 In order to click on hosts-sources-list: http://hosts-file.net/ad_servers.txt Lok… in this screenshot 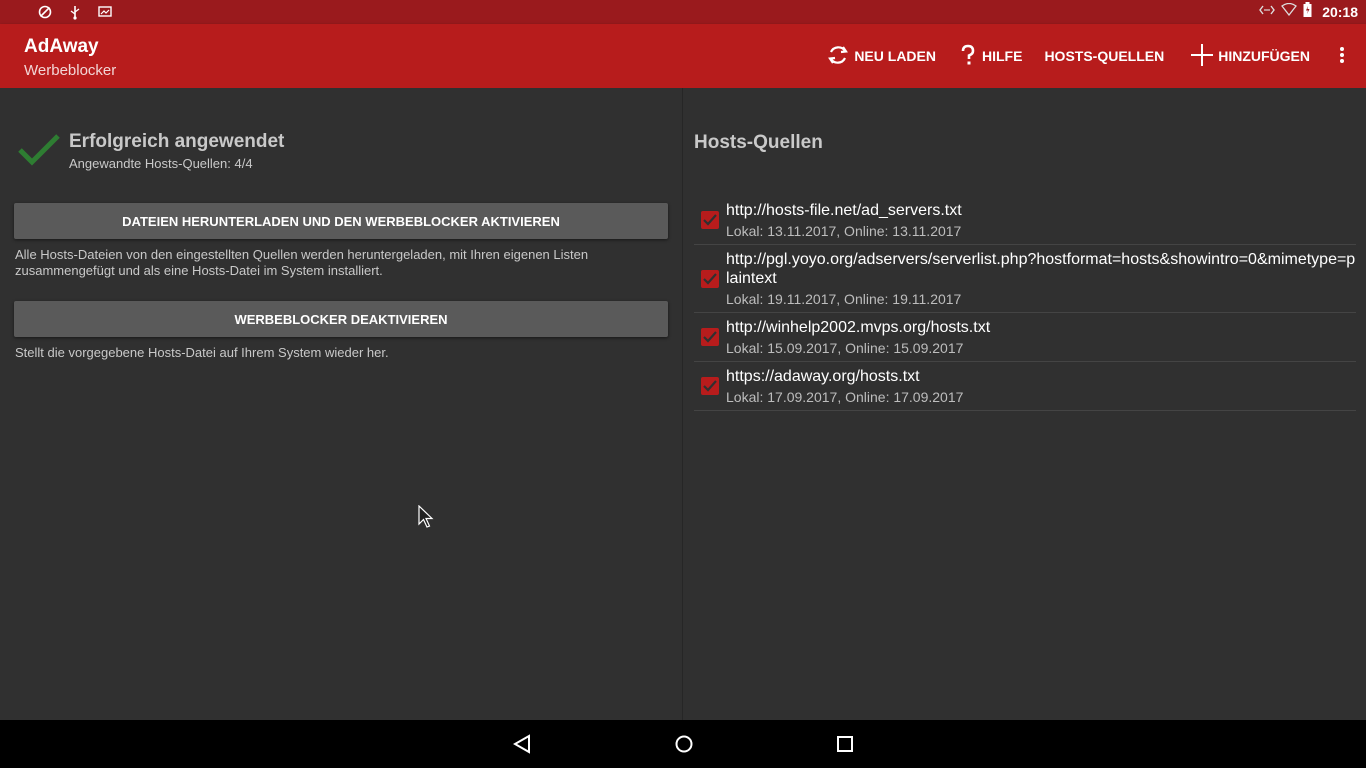, I will do `click(1025, 303)`.